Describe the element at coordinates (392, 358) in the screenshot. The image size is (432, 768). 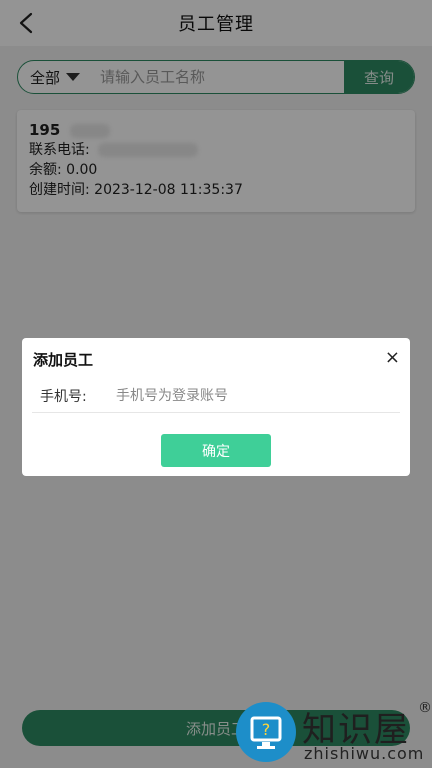
I see `close-icon: ×` at that location.